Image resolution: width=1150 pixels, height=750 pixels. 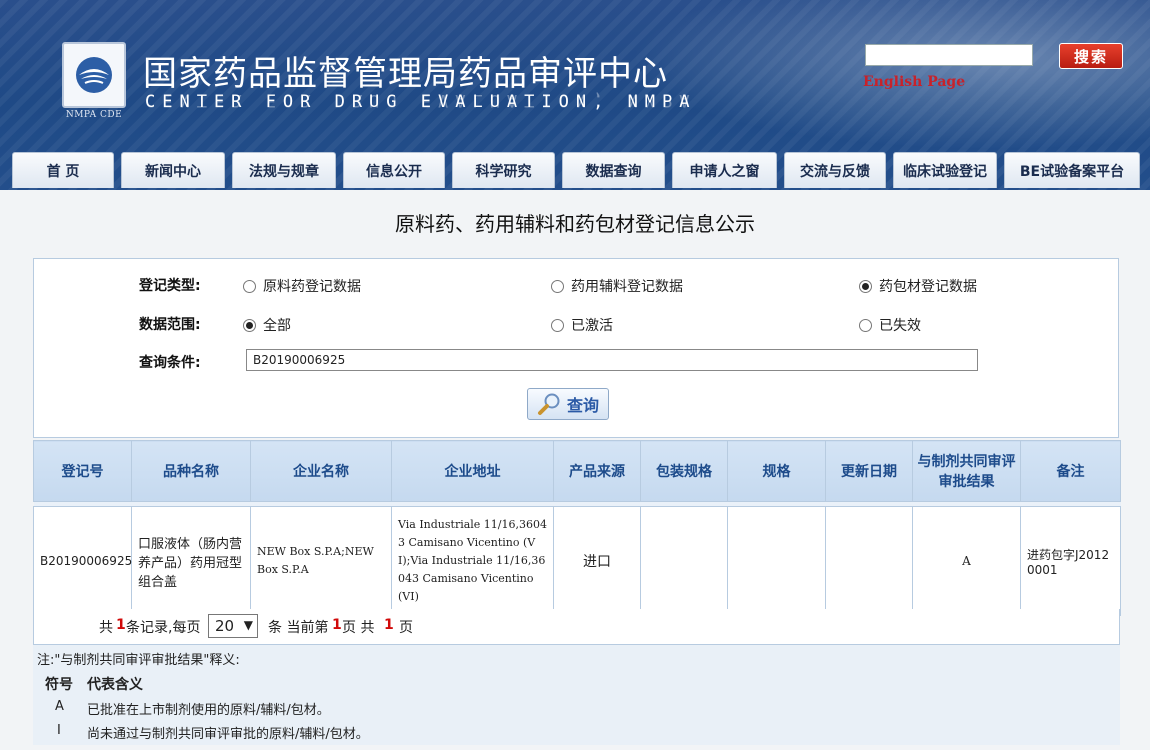 I want to click on col-company: 企业名称, so click(x=321, y=471).